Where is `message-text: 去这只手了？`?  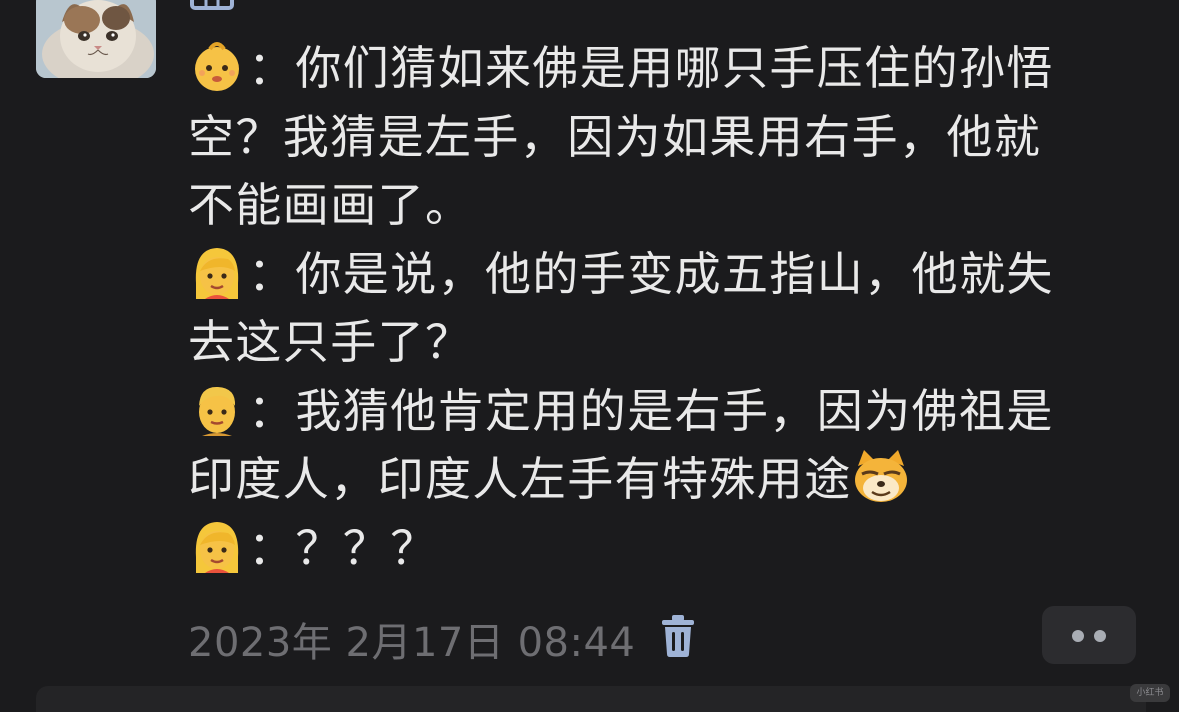 message-text: 去这只手了？ is located at coordinates (330, 342).